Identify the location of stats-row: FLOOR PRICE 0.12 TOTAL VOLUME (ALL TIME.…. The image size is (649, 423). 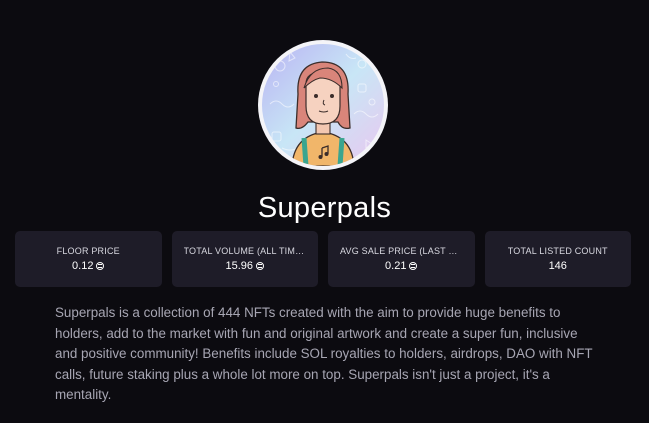
(323, 259).